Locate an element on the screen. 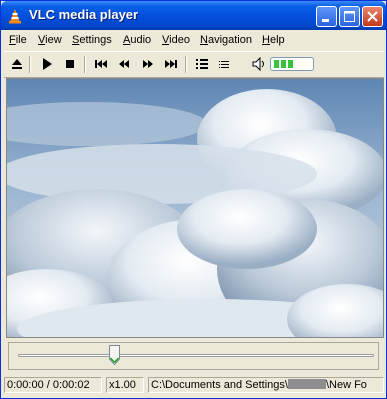  play-icon is located at coordinates (47, 64).